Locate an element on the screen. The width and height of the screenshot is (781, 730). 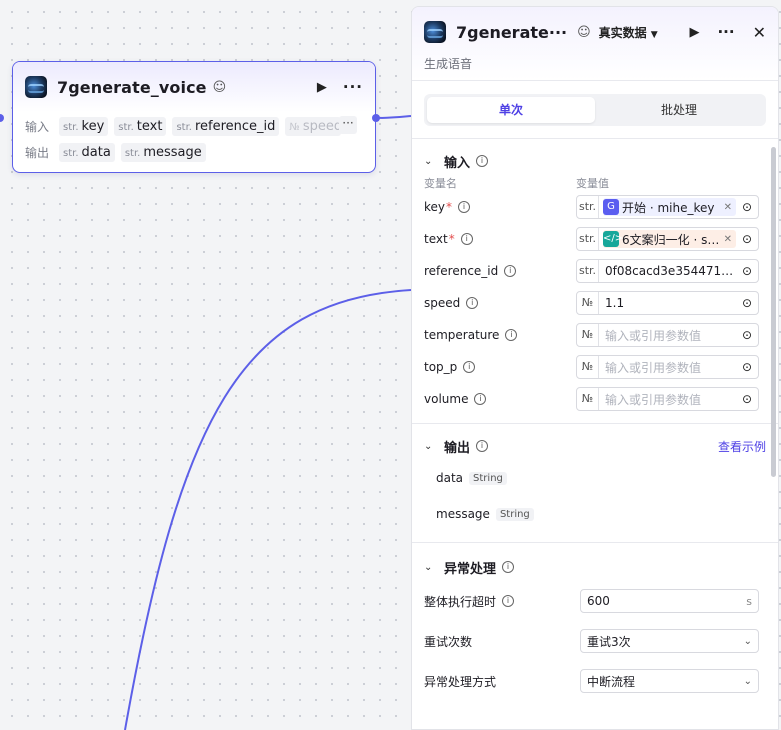
param-input-top-p: № 输入或引用参数值 ⊙ is located at coordinates (667, 367).